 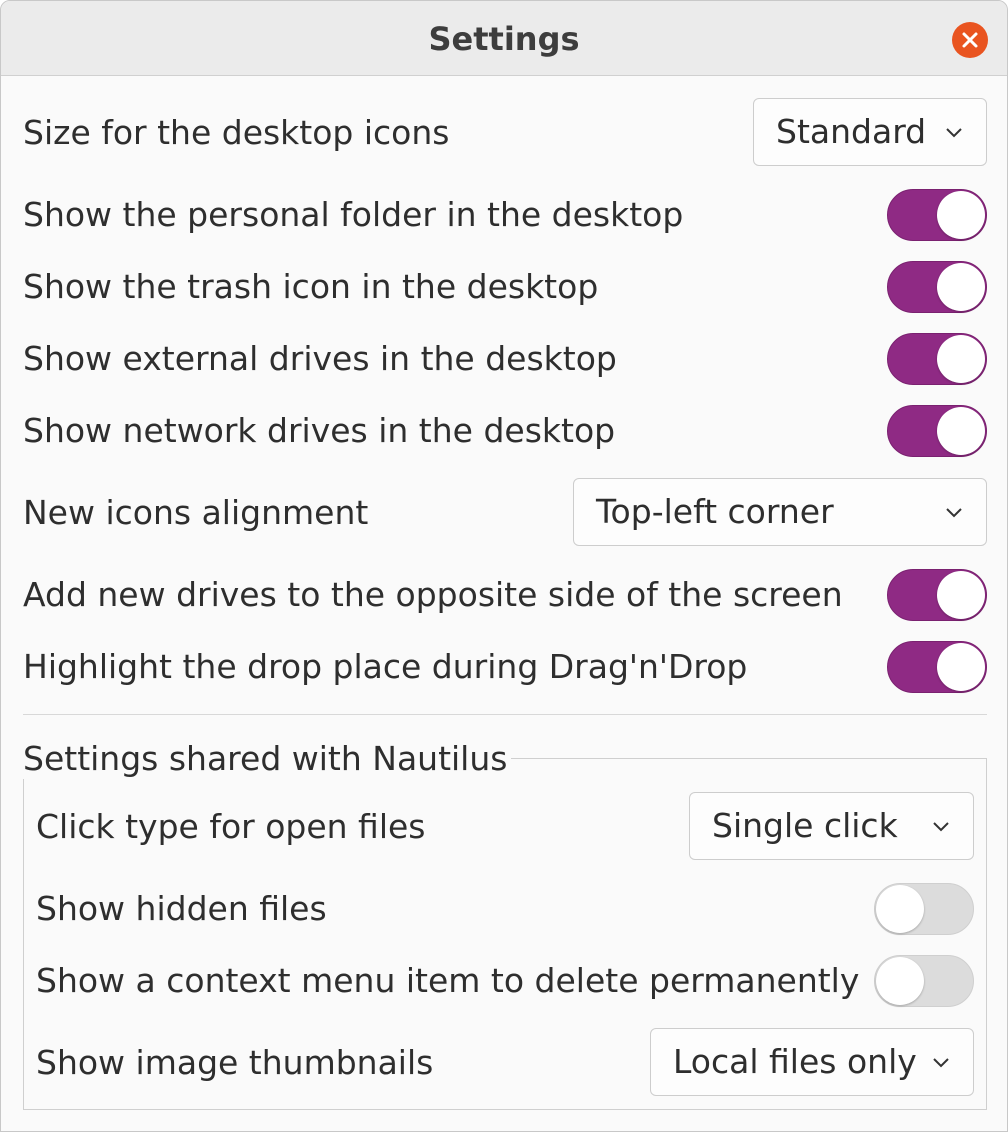 I want to click on close-button, so click(x=970, y=40).